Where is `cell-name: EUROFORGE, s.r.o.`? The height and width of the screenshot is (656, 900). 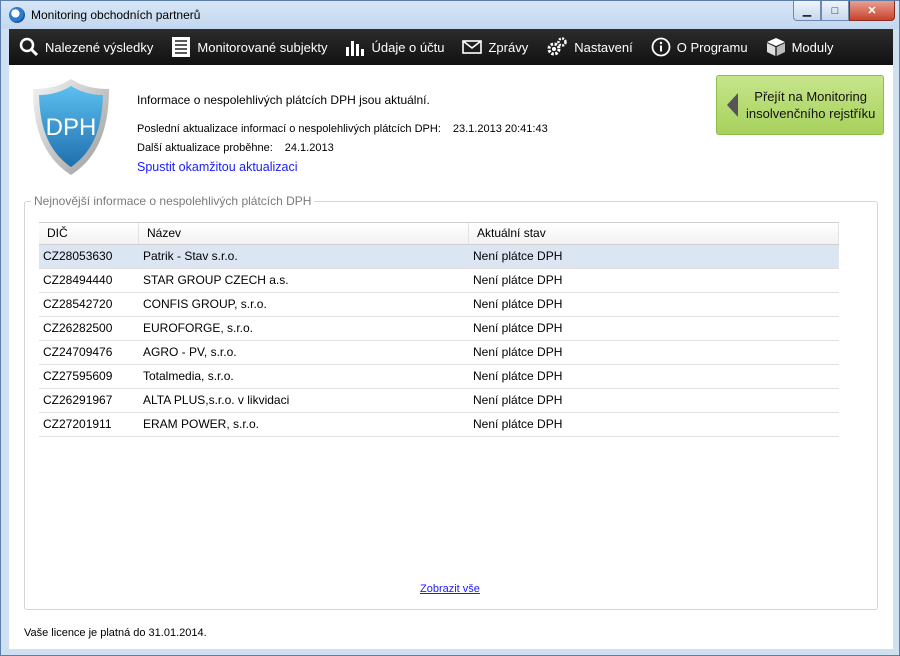
cell-name: EUROFORGE, s.r.o. is located at coordinates (198, 328).